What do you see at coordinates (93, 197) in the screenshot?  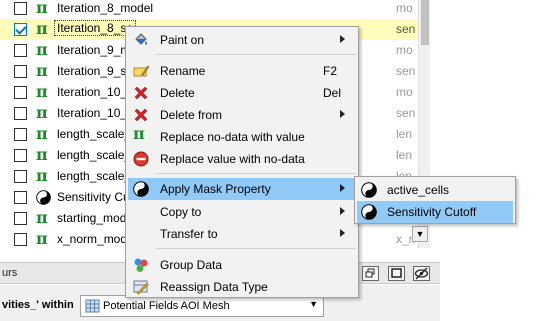 I see `tree-row-name: Sensitivity Cu` at bounding box center [93, 197].